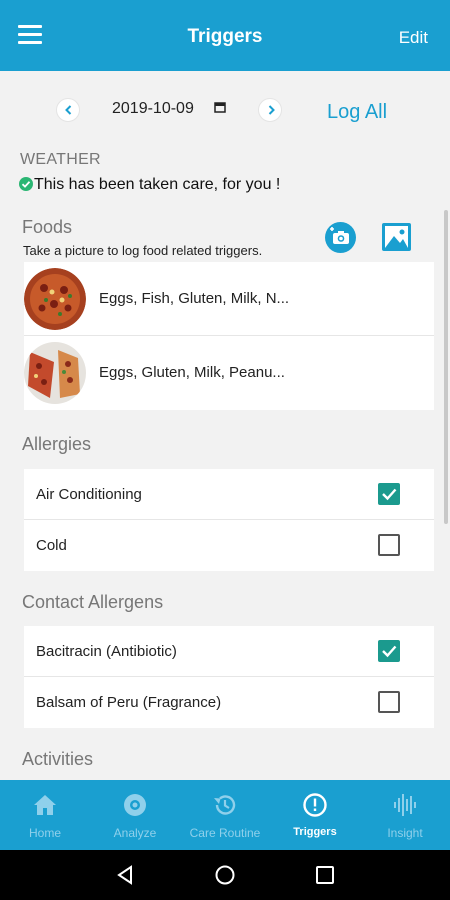 The width and height of the screenshot is (450, 900). I want to click on nav-insight: Insight, so click(405, 815).